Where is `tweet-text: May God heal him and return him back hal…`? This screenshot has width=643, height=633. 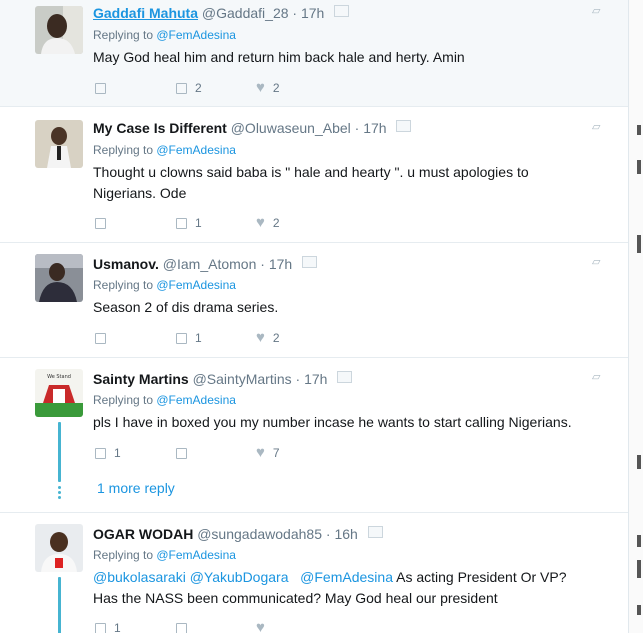 tweet-text: May God heal him and return him back hal… is located at coordinates (279, 57).